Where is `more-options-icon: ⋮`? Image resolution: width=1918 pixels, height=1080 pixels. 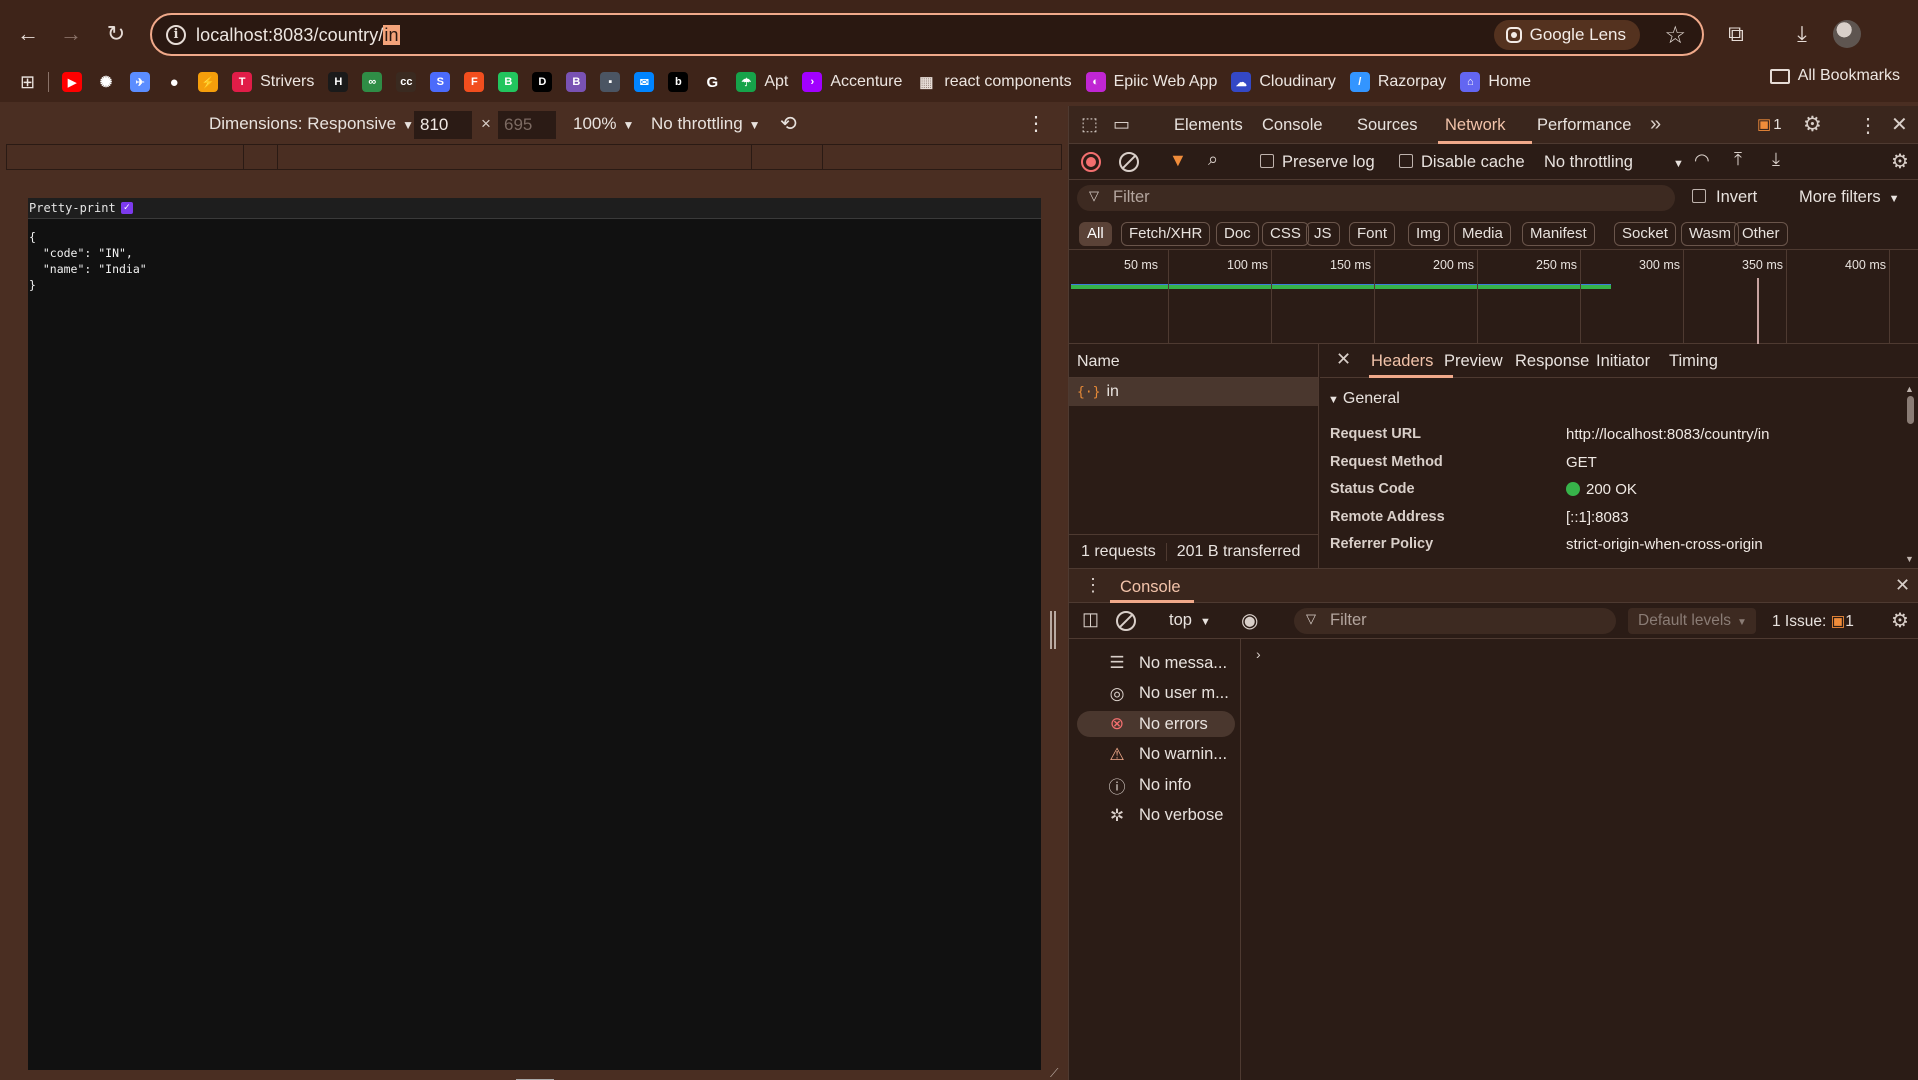 more-options-icon: ⋮ is located at coordinates (1036, 123).